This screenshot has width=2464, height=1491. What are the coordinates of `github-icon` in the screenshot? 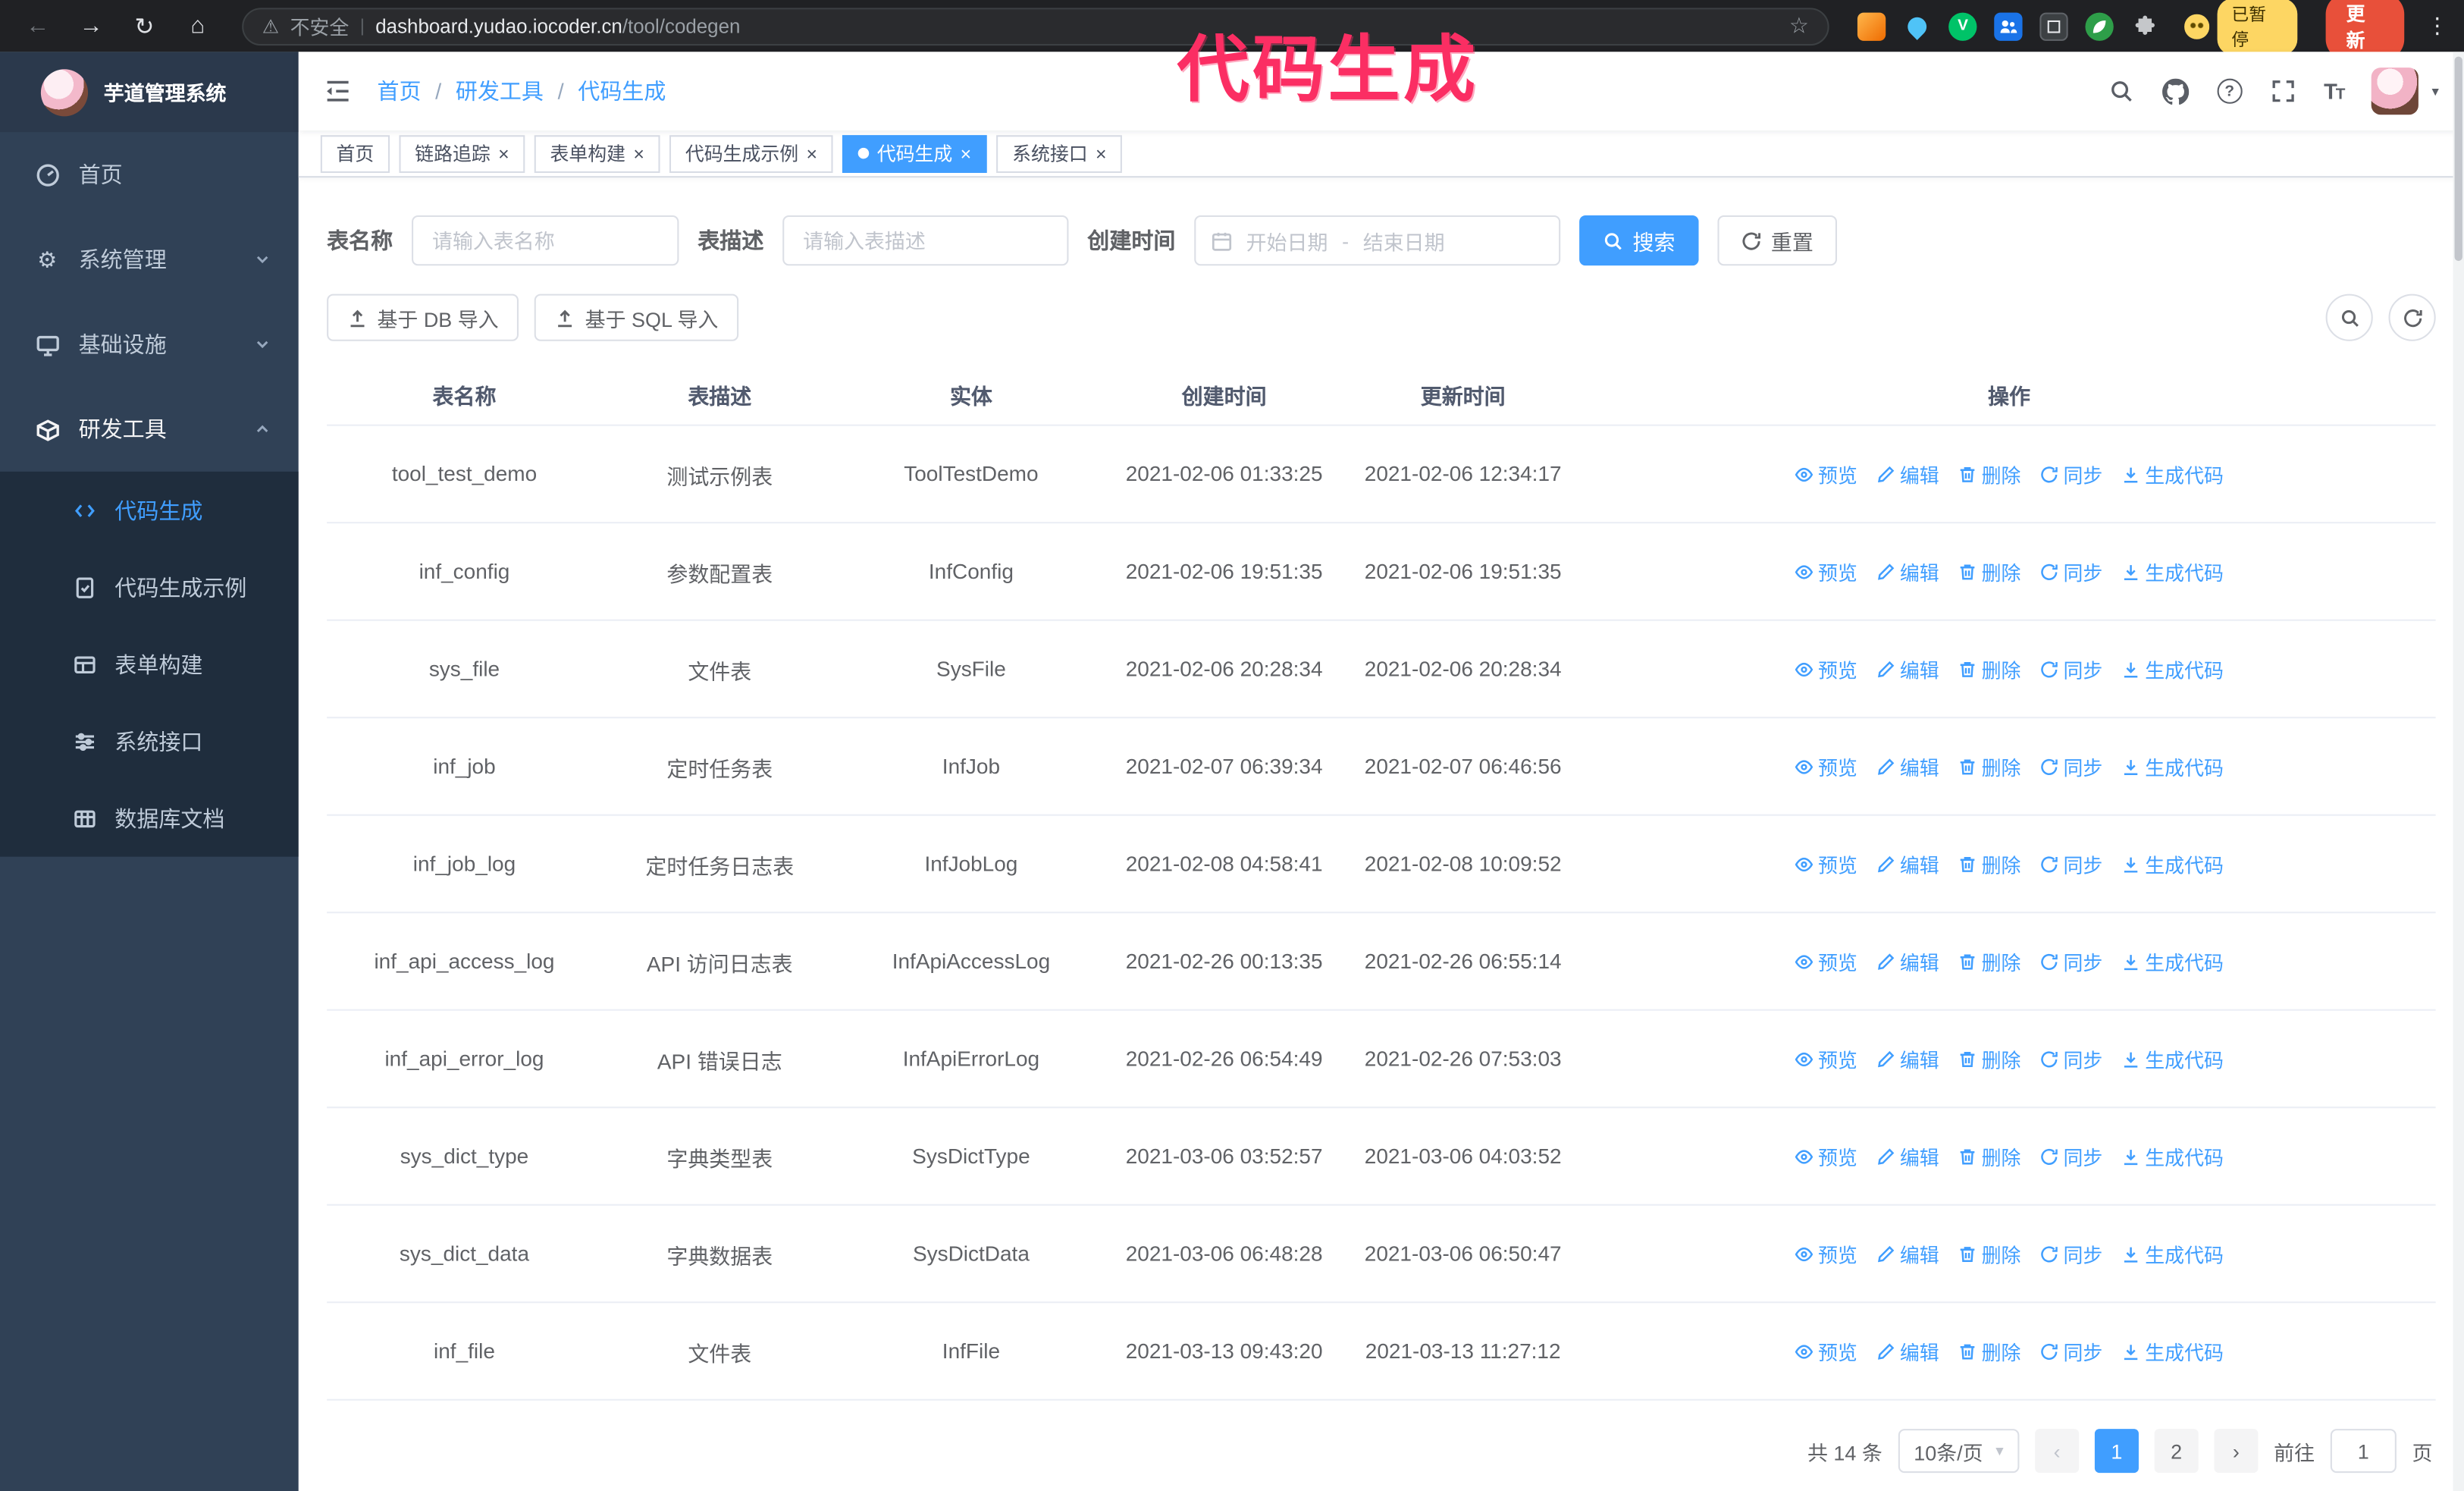 It's located at (2175, 91).